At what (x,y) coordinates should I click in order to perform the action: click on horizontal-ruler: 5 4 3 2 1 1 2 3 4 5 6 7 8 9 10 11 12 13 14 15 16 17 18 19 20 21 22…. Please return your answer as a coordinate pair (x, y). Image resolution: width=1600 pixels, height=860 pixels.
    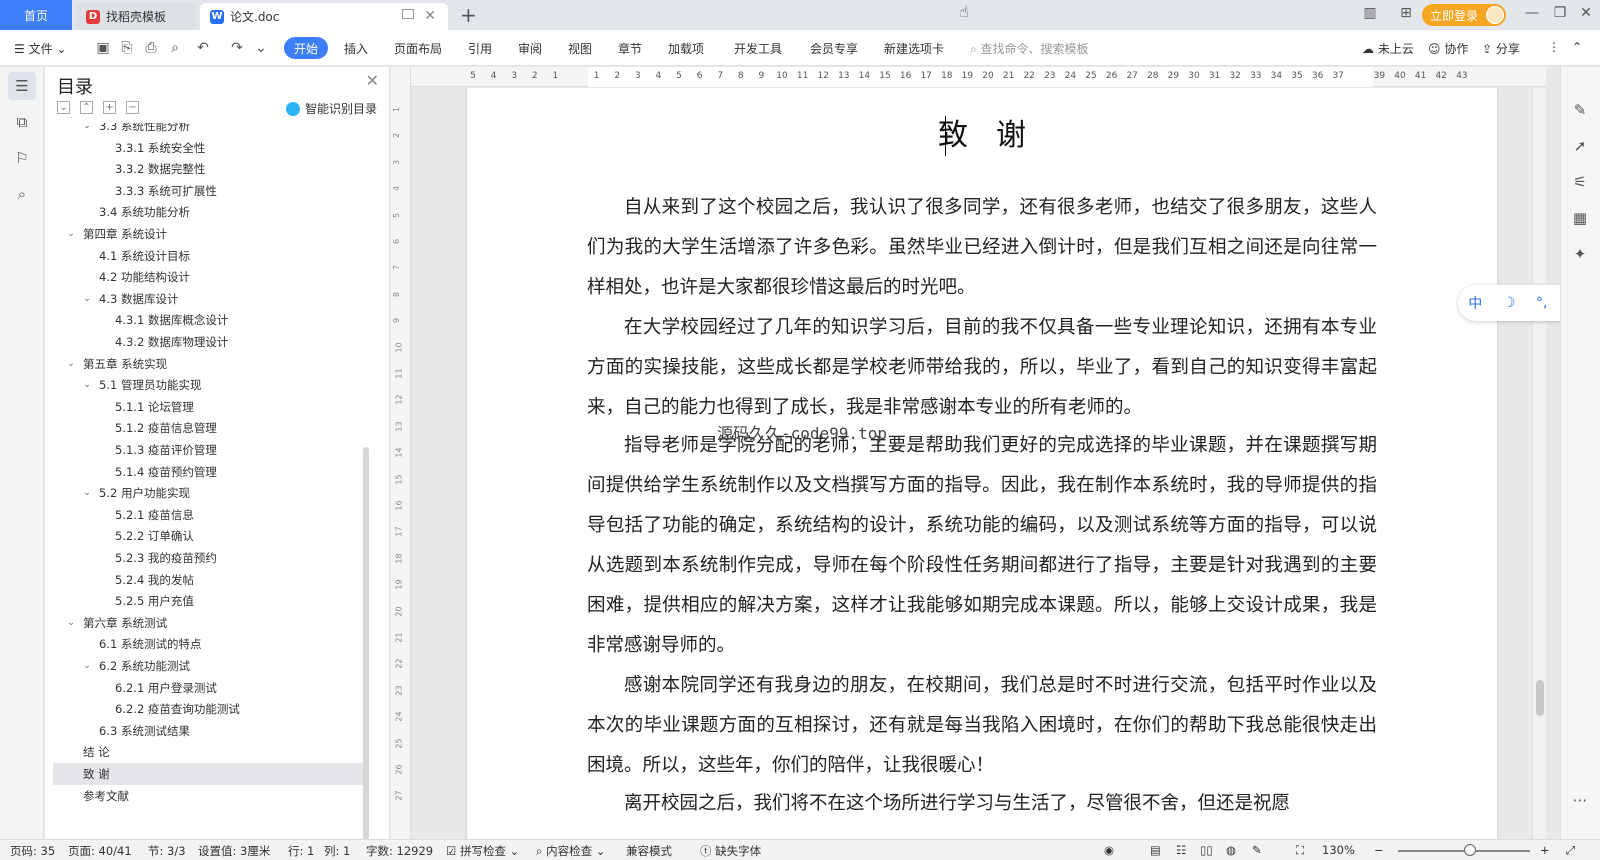
    Looking at the image, I should click on (978, 77).